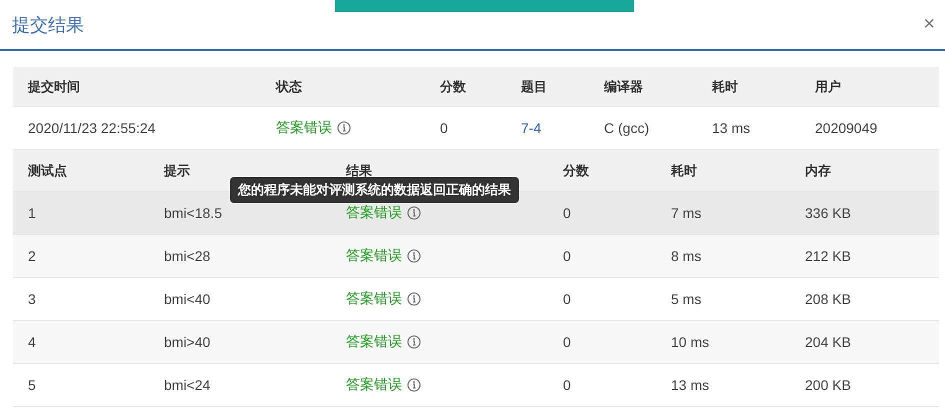 The height and width of the screenshot is (408, 945). What do you see at coordinates (828, 342) in the screenshot?
I see `table-cell-text: 204 KB` at bounding box center [828, 342].